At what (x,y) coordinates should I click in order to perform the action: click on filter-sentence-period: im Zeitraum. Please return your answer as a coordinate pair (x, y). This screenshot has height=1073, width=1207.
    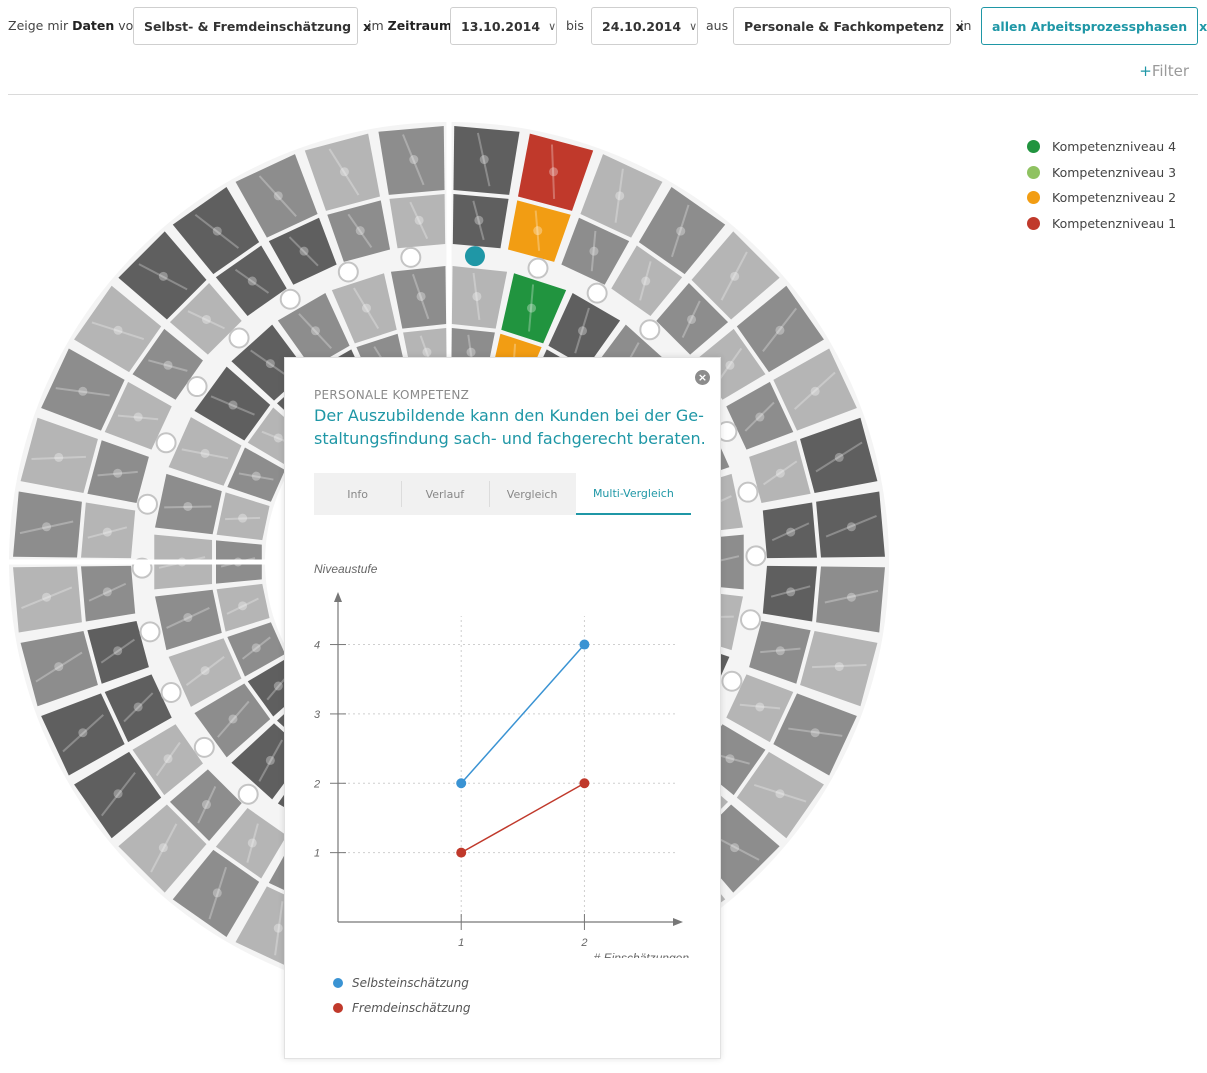
    Looking at the image, I should click on (410, 25).